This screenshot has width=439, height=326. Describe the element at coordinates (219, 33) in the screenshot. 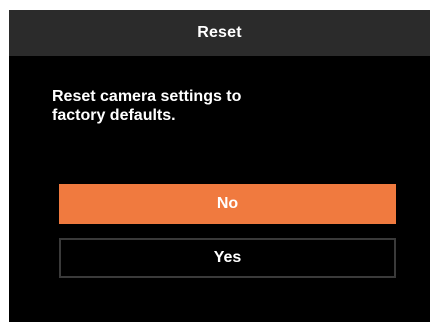

I see `dialog-title: Reset` at that location.